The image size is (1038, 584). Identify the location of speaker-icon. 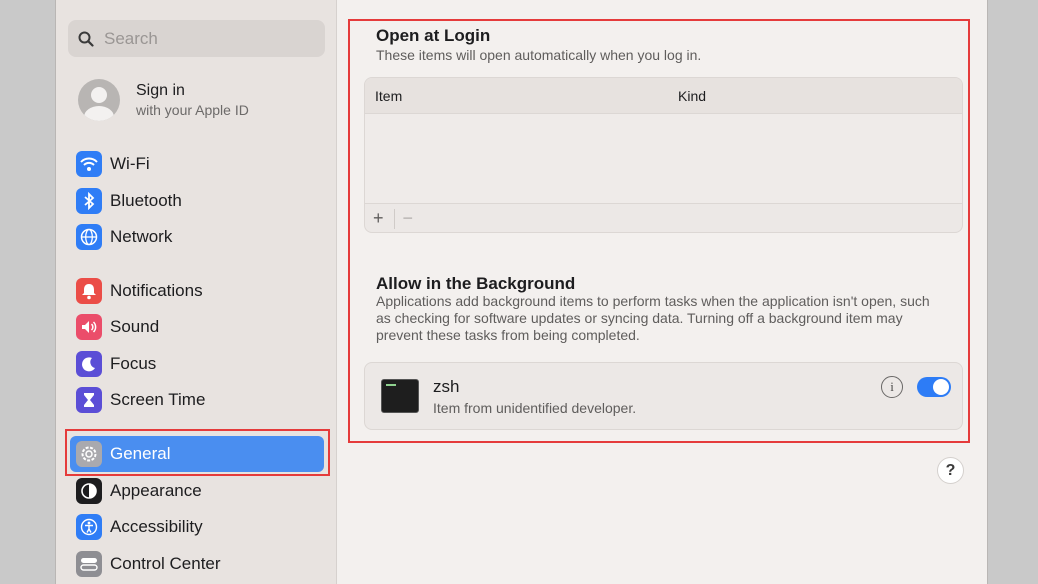
(89, 327).